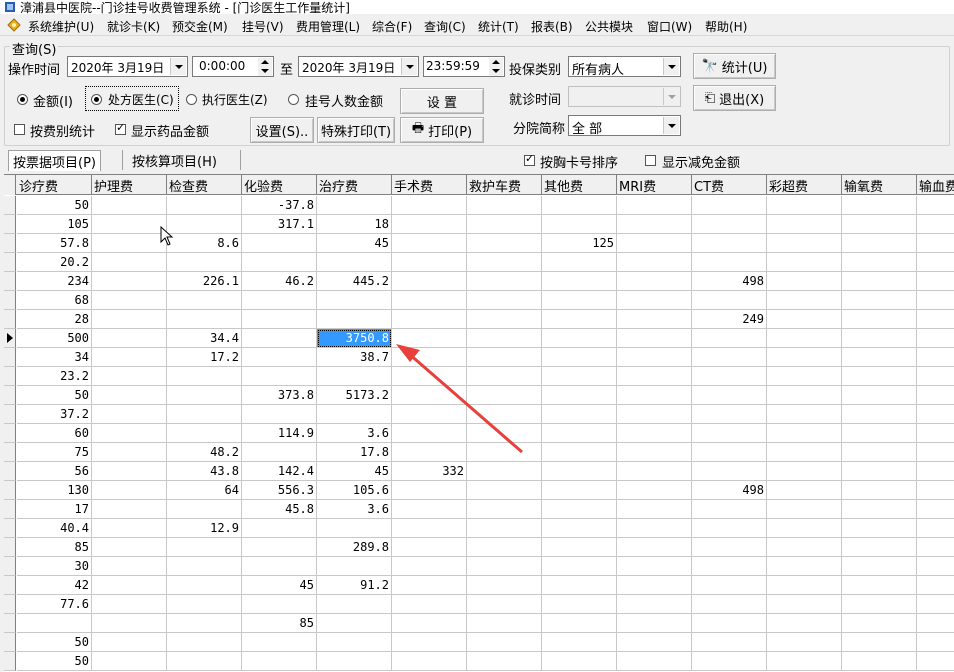  I want to click on table-row: 17 45.8 3.6, so click(479, 509).